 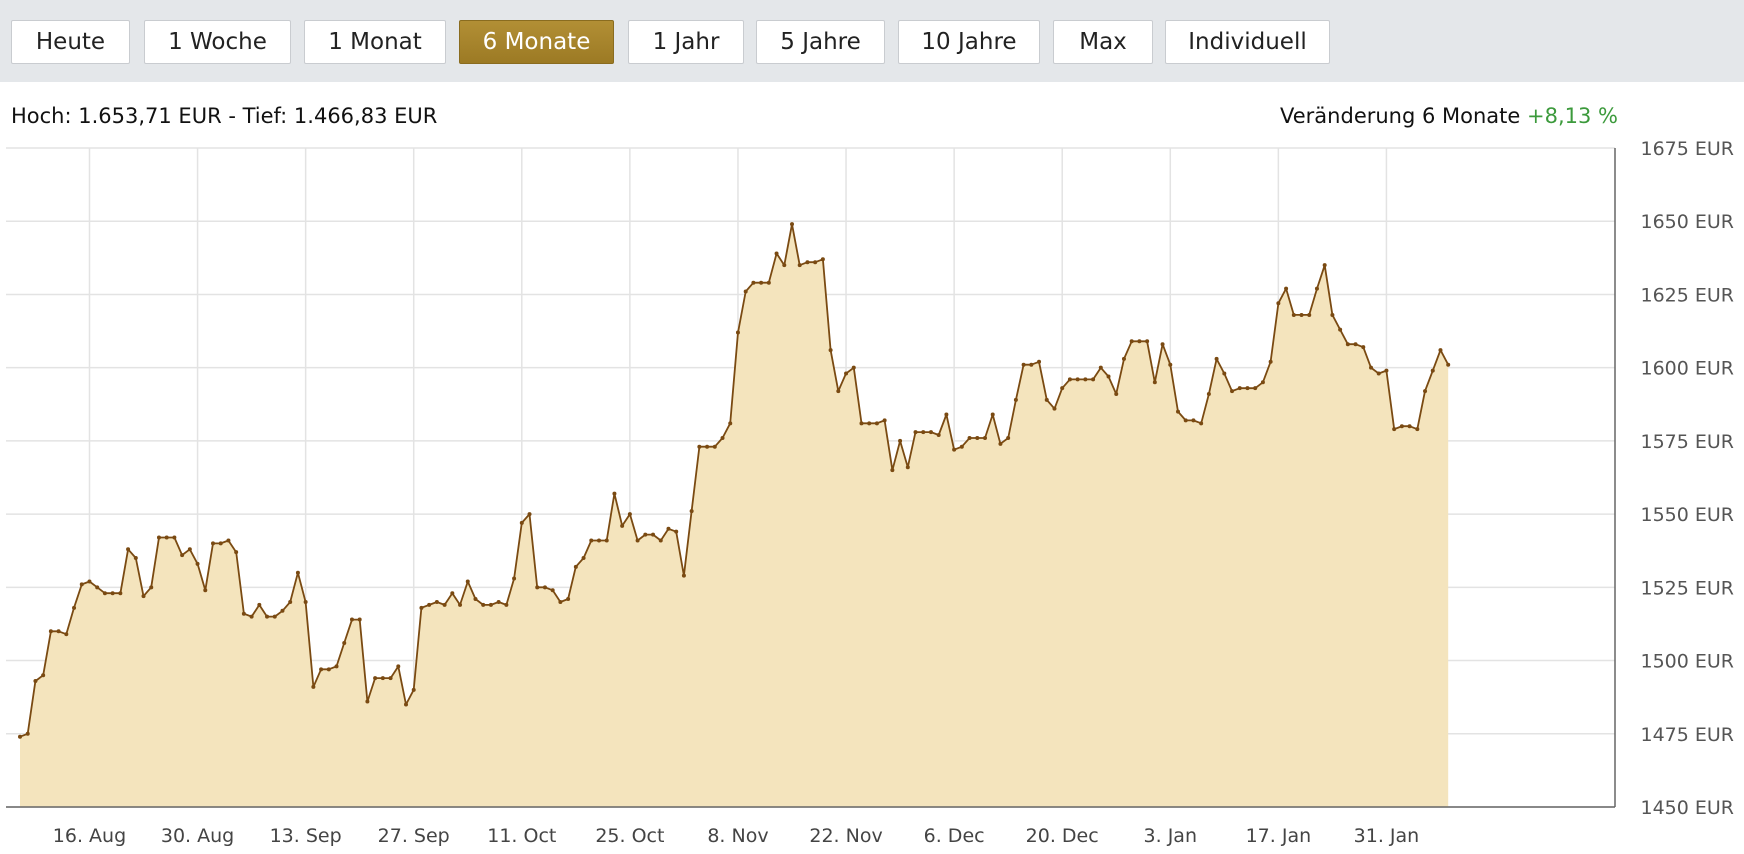 I want to click on period-button-1-monat: 1 Monat, so click(x=375, y=42).